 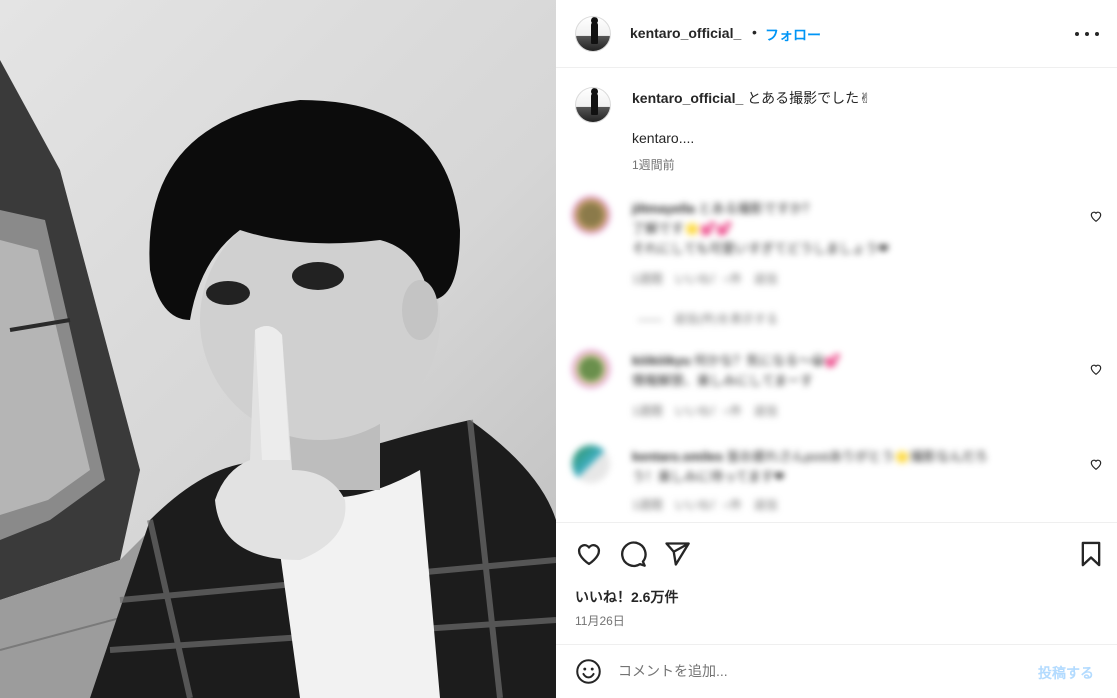 What do you see at coordinates (809, 98) in the screenshot?
I see `caption-text: とある撮影でした✌` at bounding box center [809, 98].